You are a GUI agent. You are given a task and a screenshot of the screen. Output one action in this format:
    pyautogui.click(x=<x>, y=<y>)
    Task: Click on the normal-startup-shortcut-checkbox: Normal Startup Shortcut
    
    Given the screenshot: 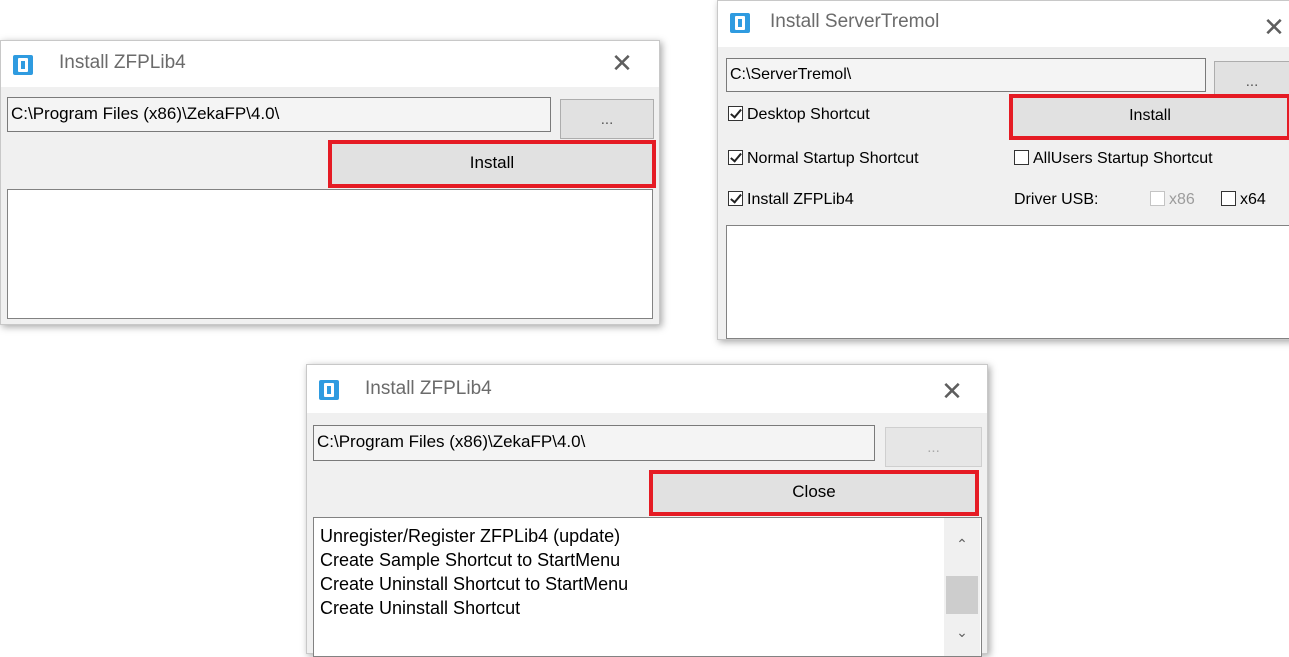 What is the action you would take?
    pyautogui.click(x=823, y=159)
    